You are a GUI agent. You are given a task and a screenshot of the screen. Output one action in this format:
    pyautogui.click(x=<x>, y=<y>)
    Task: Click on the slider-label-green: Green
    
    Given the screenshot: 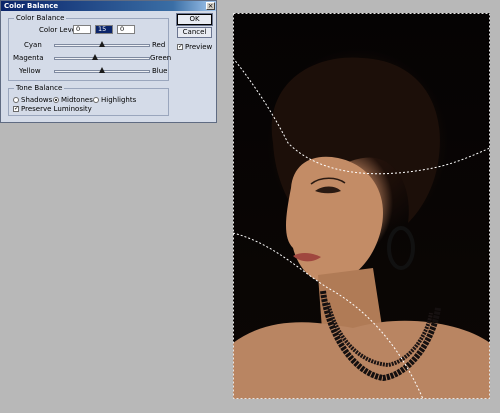 What is the action you would take?
    pyautogui.click(x=161, y=58)
    